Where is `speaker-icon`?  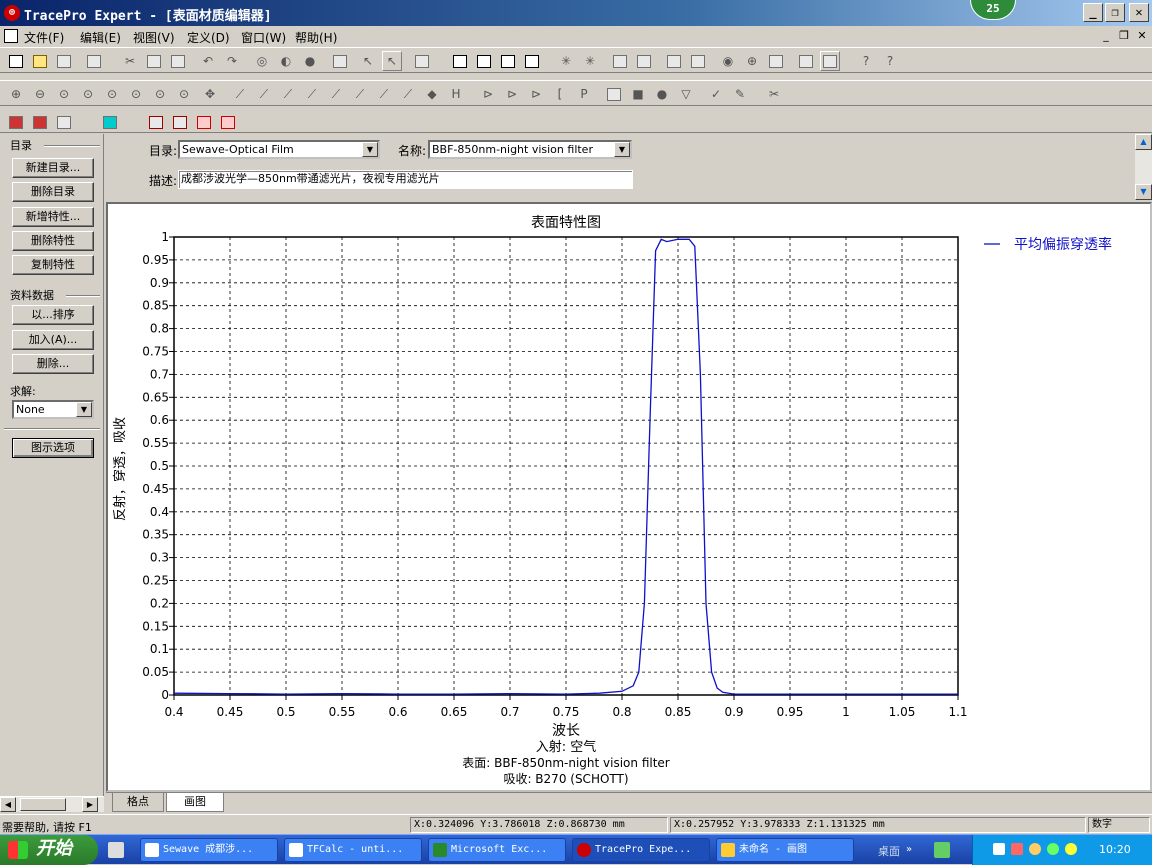 speaker-icon is located at coordinates (1035, 849).